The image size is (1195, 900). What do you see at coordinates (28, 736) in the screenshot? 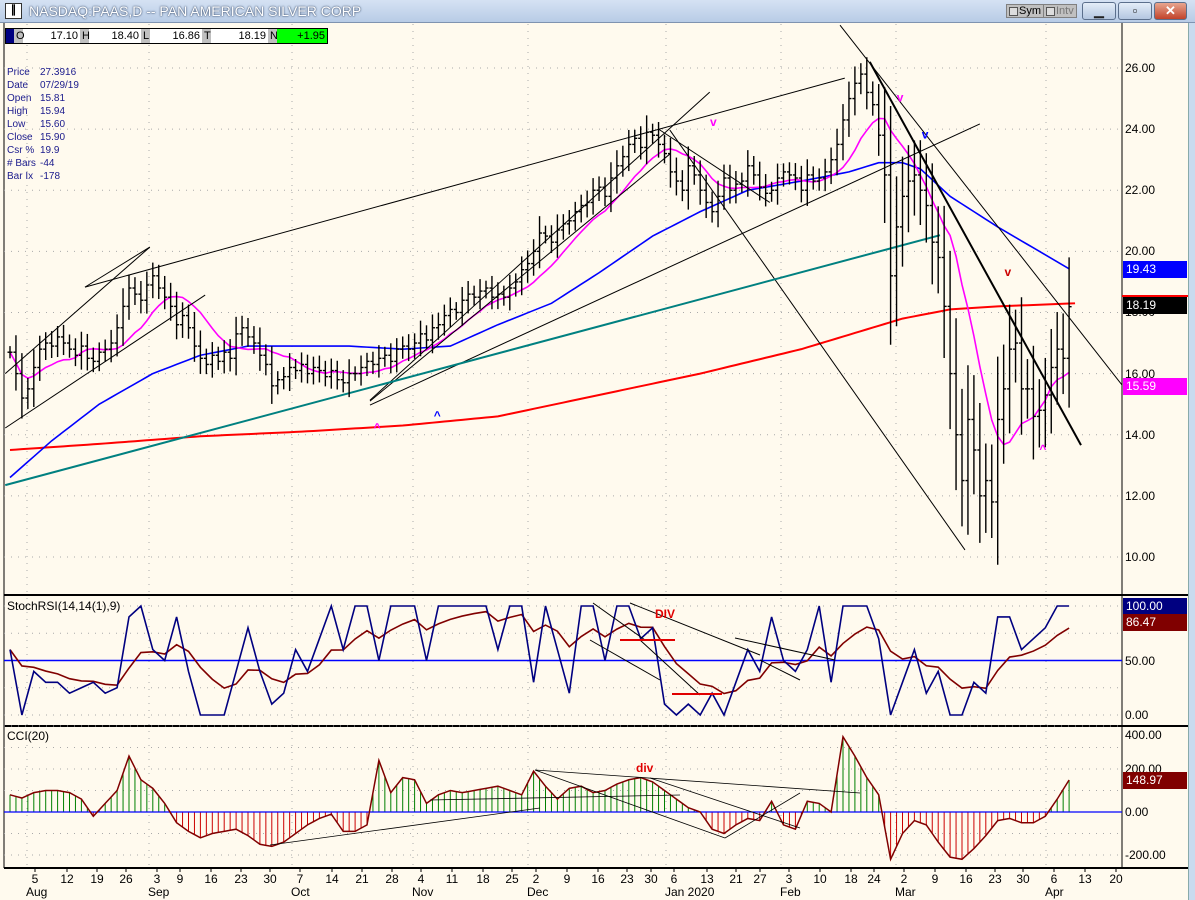
I see `cci-title: CCI(20)` at bounding box center [28, 736].